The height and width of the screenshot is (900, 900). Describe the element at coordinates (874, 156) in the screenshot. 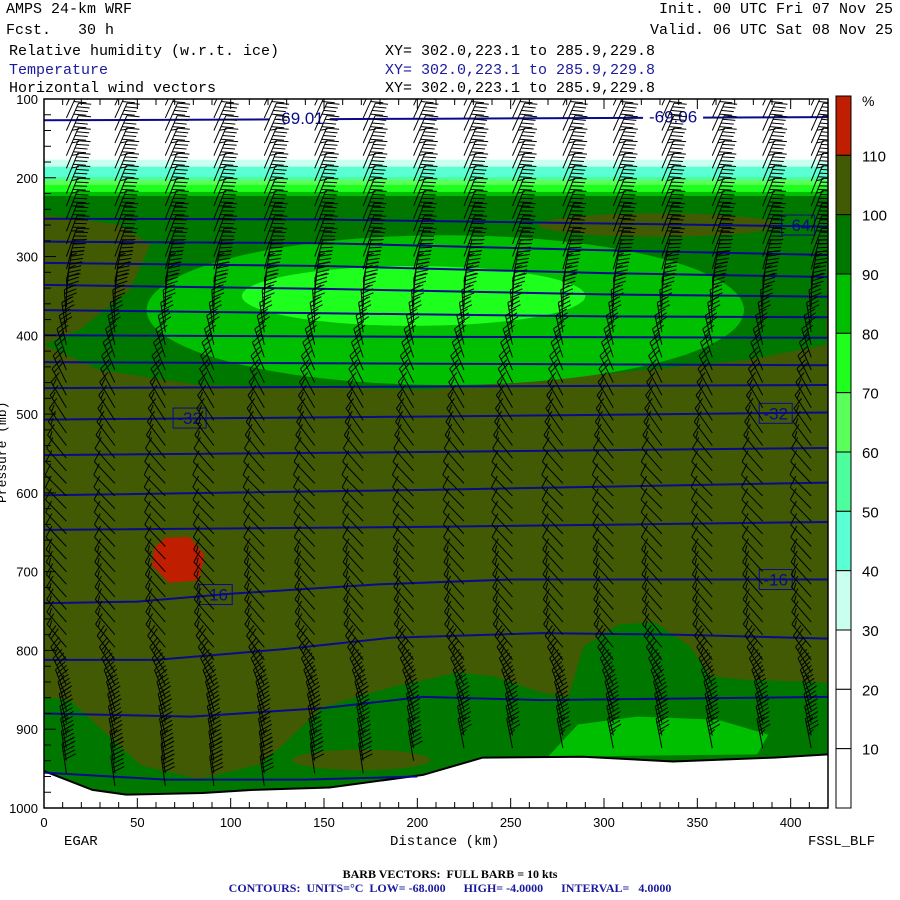

I see `colorbar-label: 110` at that location.